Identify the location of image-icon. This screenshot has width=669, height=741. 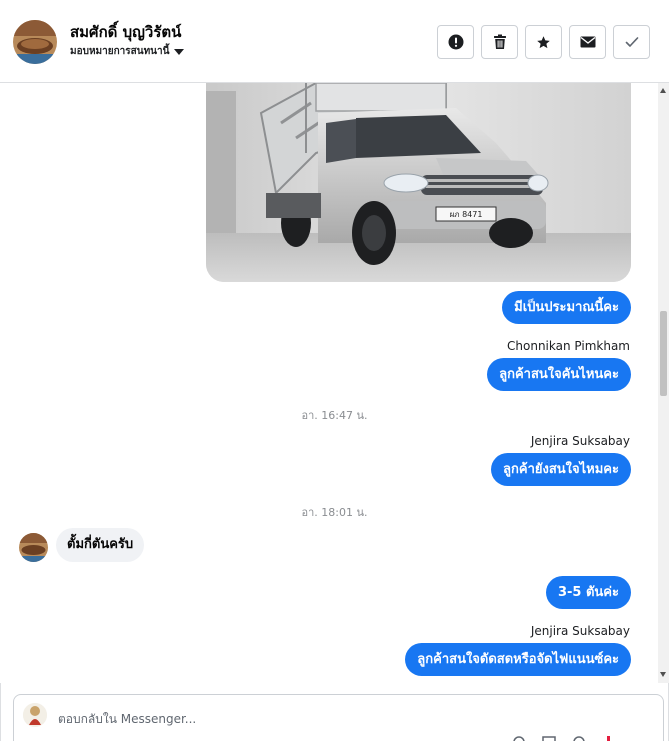
(549, 738).